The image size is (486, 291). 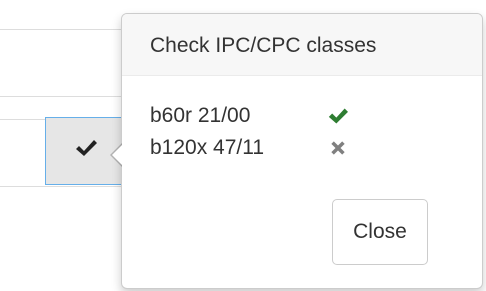 I want to click on class-row-valid: b60r 21/00, so click(x=311, y=120).